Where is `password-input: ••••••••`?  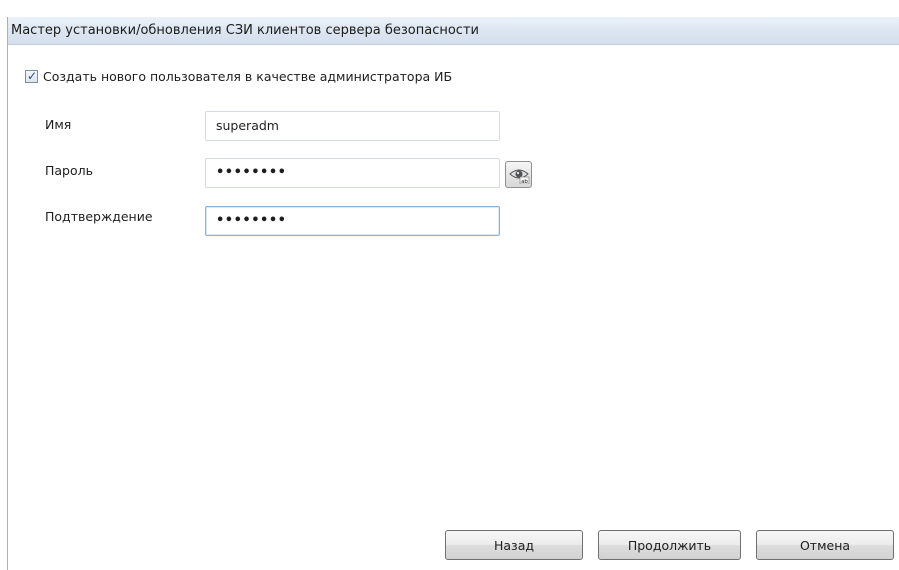 password-input: •••••••• is located at coordinates (352, 173).